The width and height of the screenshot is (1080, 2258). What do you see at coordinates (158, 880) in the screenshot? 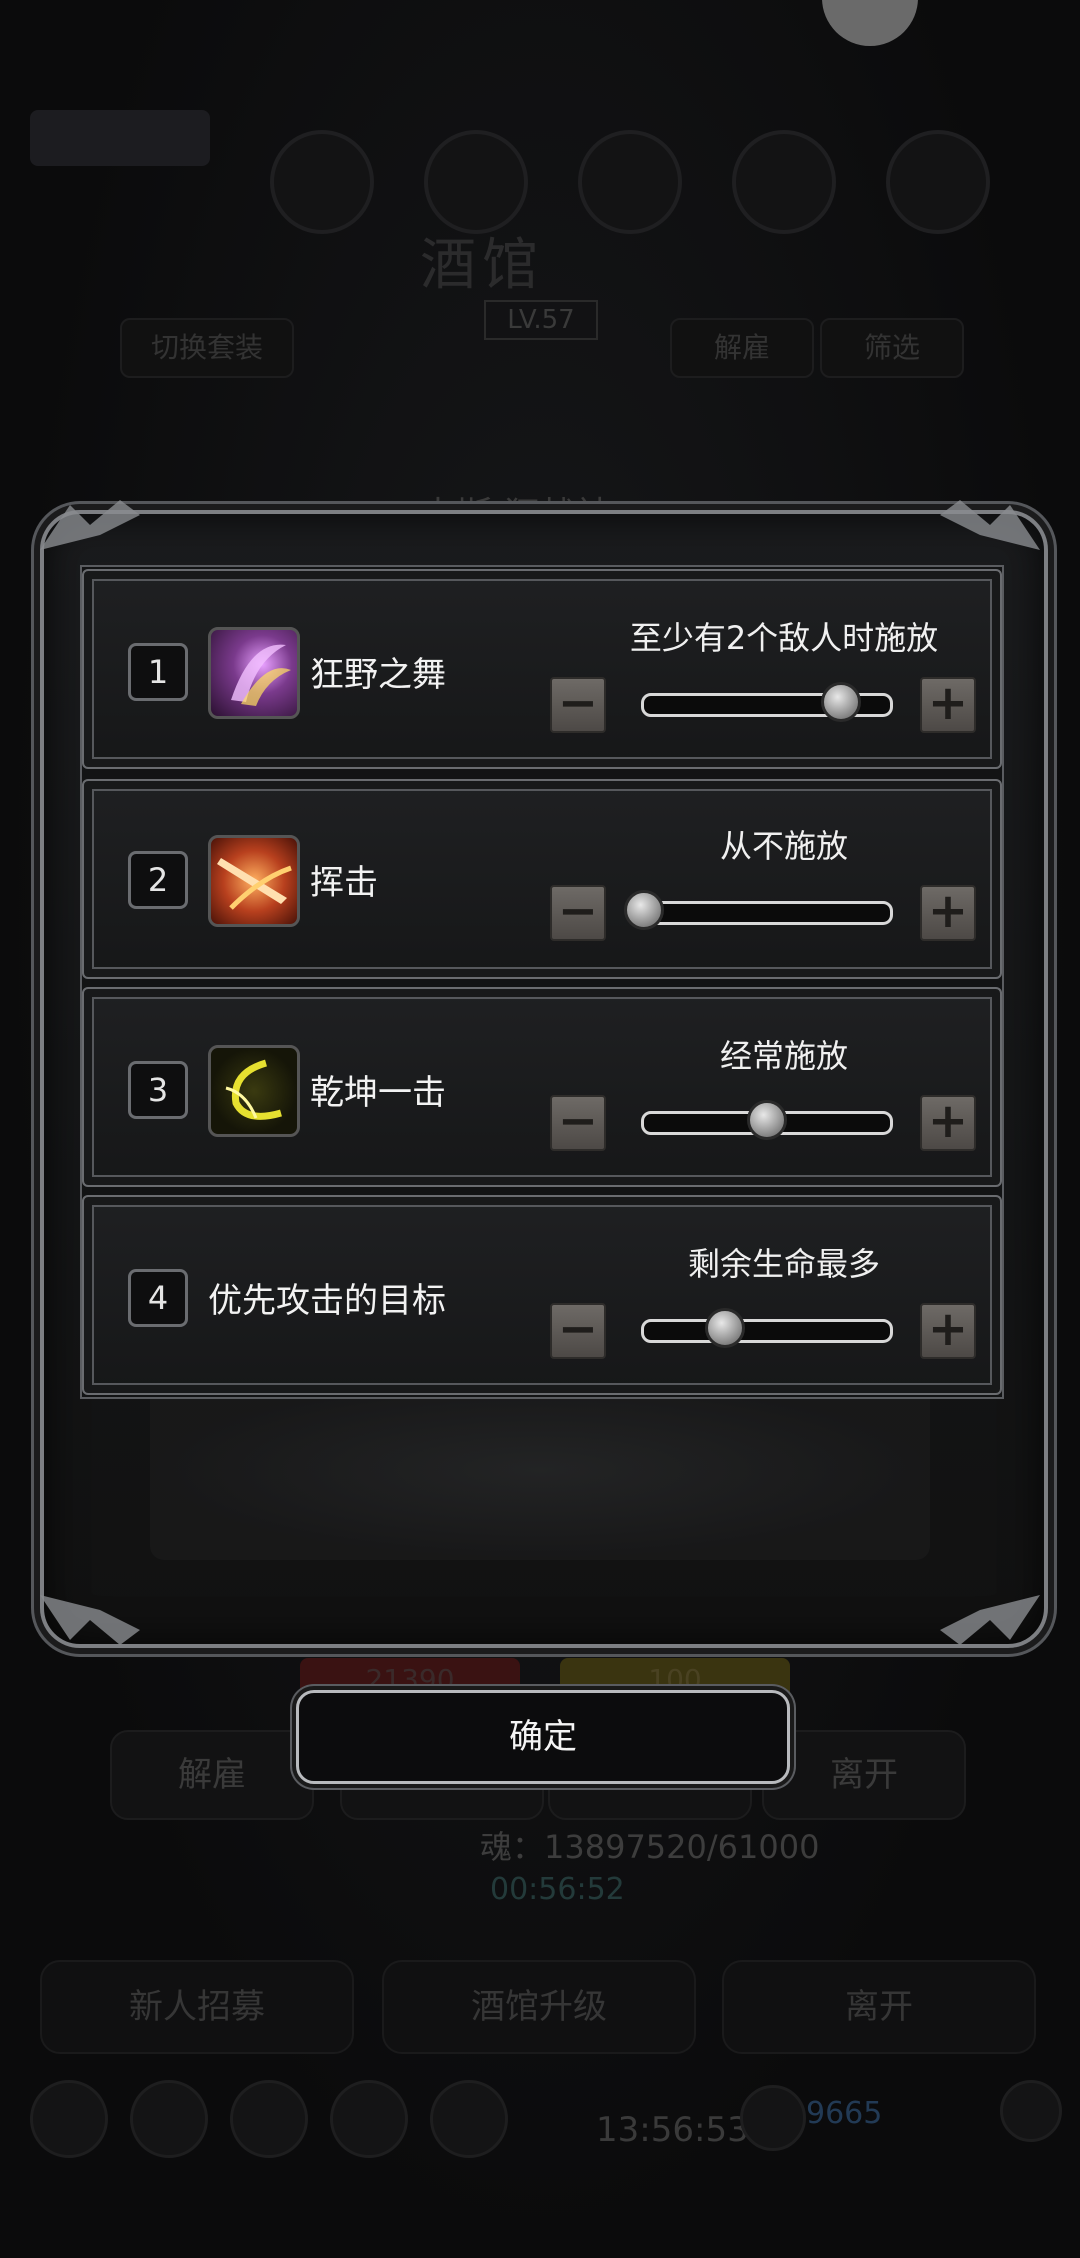
I see `row-index: 2` at bounding box center [158, 880].